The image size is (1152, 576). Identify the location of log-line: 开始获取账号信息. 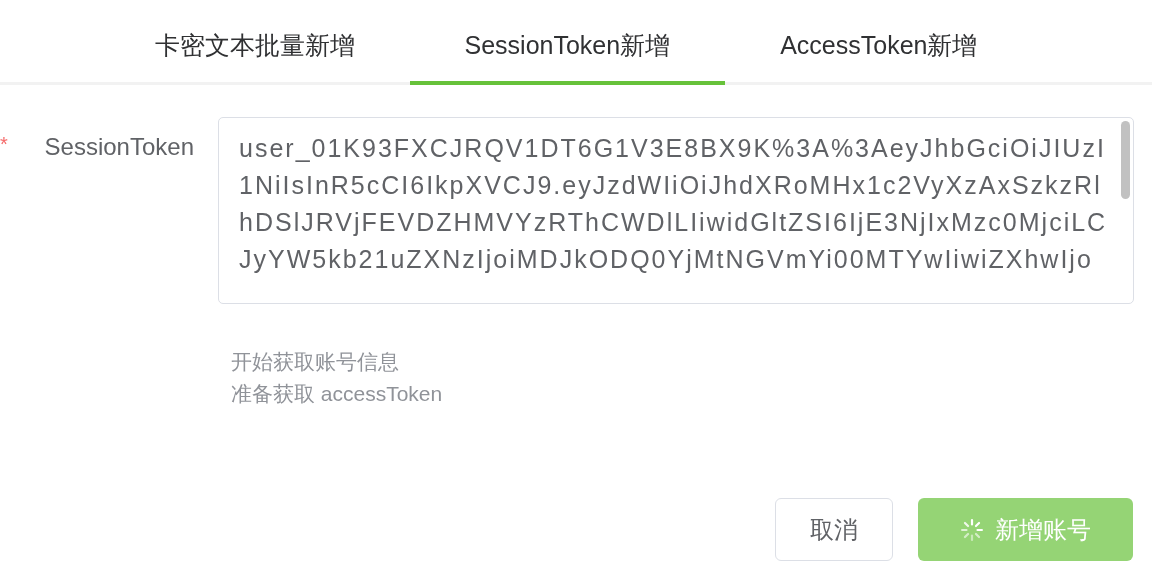
(315, 362).